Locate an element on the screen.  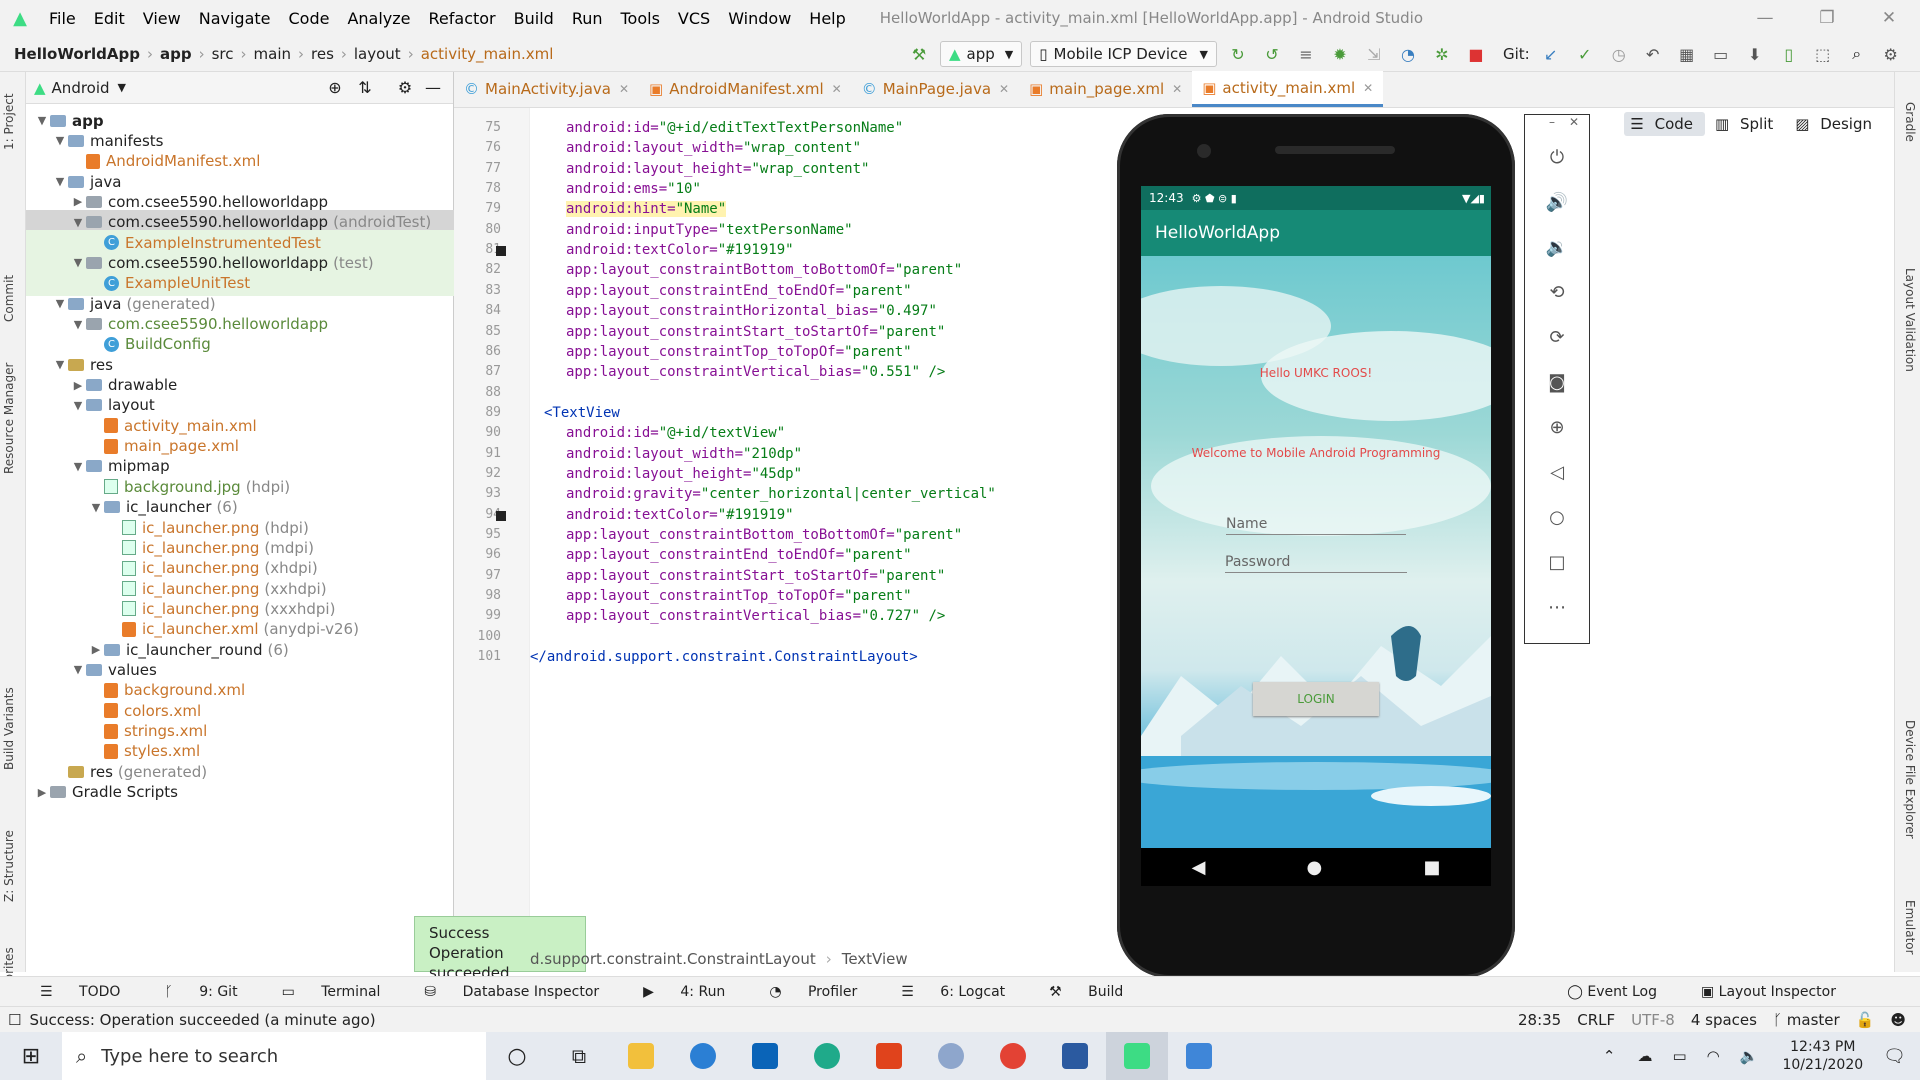
code-line: android:id="@+id/textView" is located at coordinates (675, 433).